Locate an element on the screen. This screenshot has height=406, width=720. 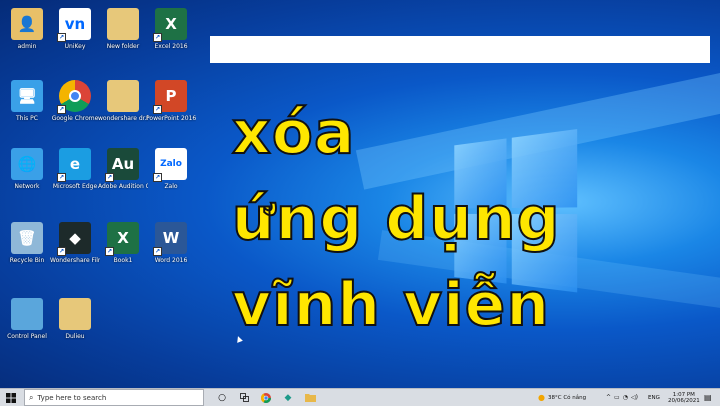
battery-icon: ▭ is located at coordinates (617, 397).